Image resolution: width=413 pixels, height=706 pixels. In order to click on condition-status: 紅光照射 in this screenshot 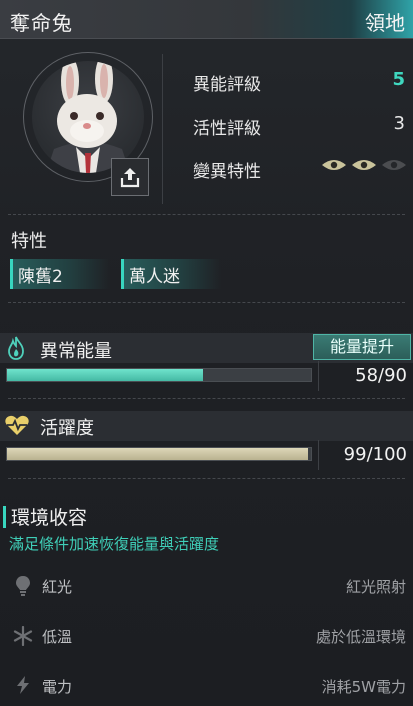, I will do `click(375, 587)`.